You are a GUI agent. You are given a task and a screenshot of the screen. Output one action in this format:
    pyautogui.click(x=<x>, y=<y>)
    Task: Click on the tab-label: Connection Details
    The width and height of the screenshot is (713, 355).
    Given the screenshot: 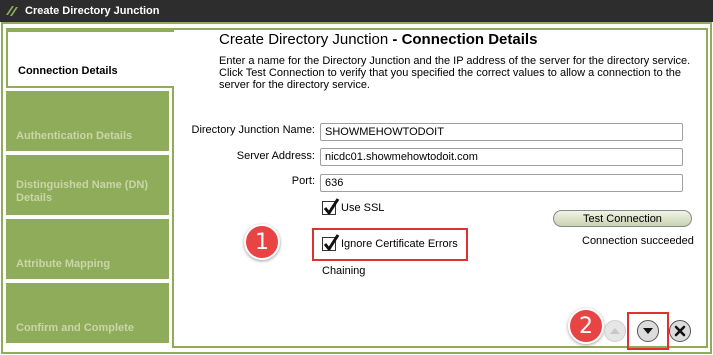 What is the action you would take?
    pyautogui.click(x=68, y=71)
    